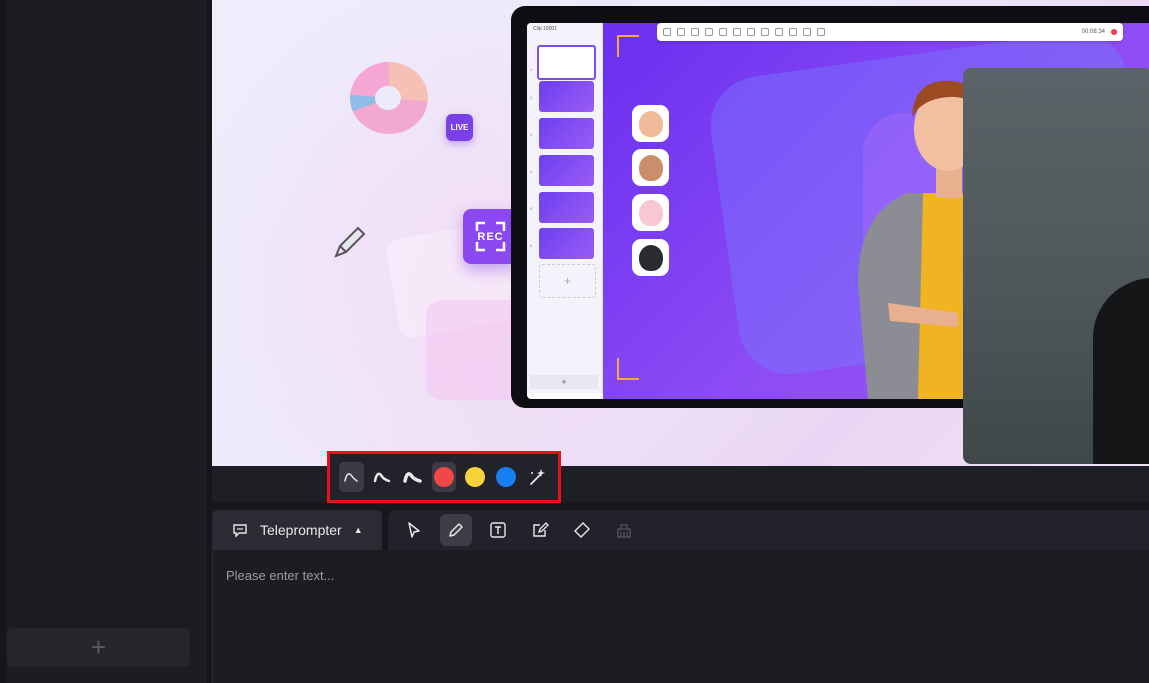 This screenshot has height=683, width=1149. I want to click on pencil-tool-button, so click(456, 530).